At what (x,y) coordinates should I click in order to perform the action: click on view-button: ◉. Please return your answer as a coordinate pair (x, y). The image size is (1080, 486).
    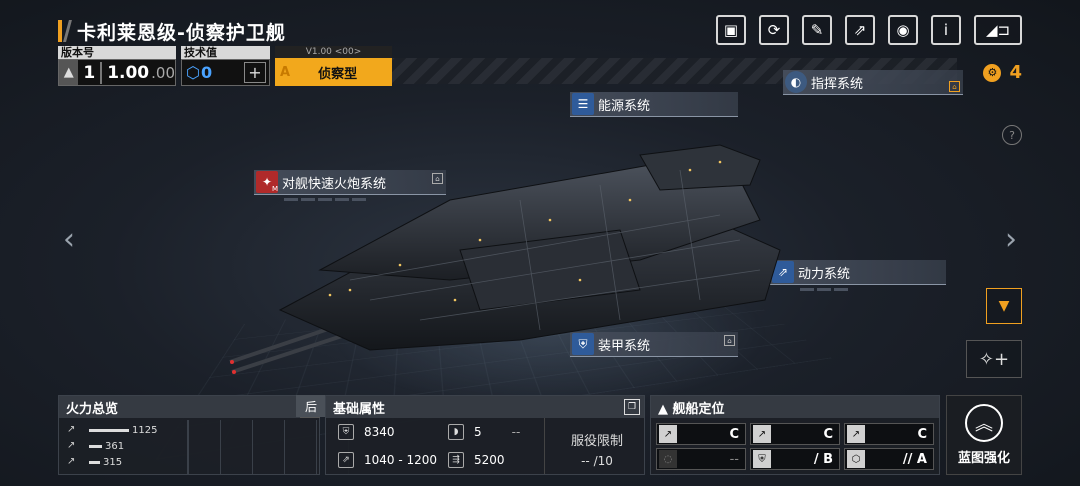
    Looking at the image, I should click on (903, 30).